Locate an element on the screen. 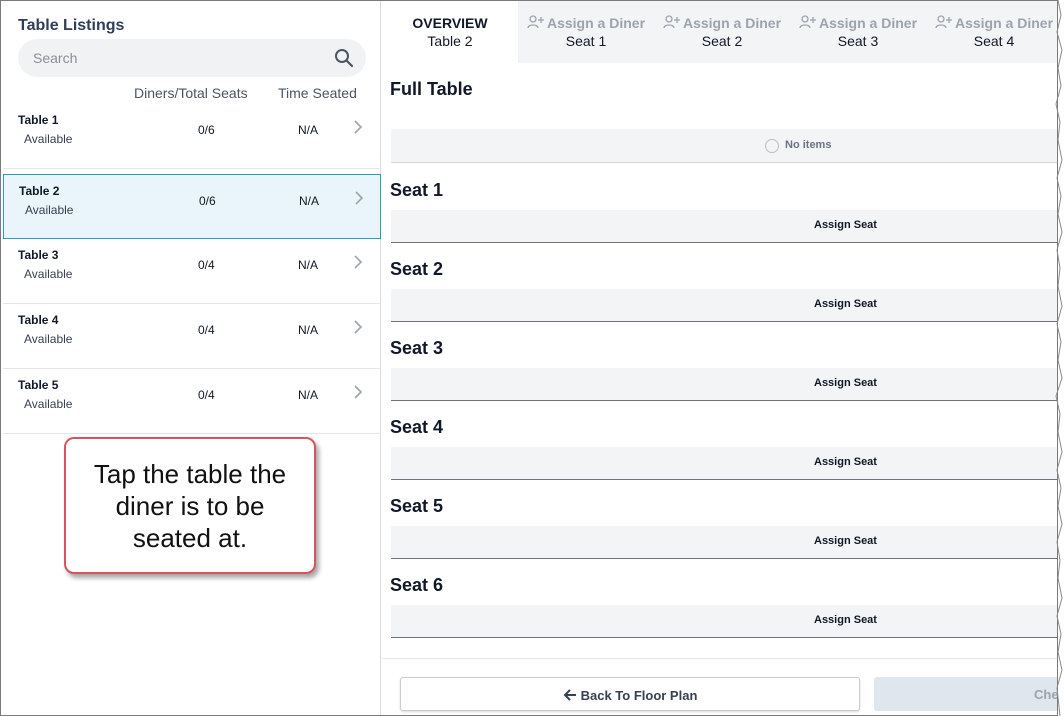  search-input: Search is located at coordinates (192, 58).